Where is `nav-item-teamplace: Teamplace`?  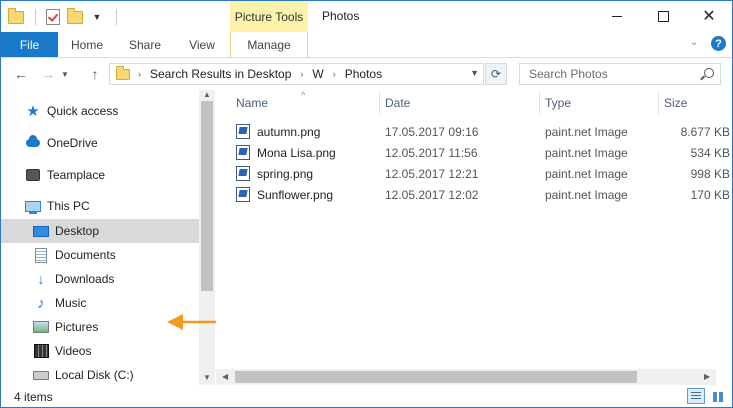
nav-item-teamplace: Teamplace is located at coordinates (100, 175).